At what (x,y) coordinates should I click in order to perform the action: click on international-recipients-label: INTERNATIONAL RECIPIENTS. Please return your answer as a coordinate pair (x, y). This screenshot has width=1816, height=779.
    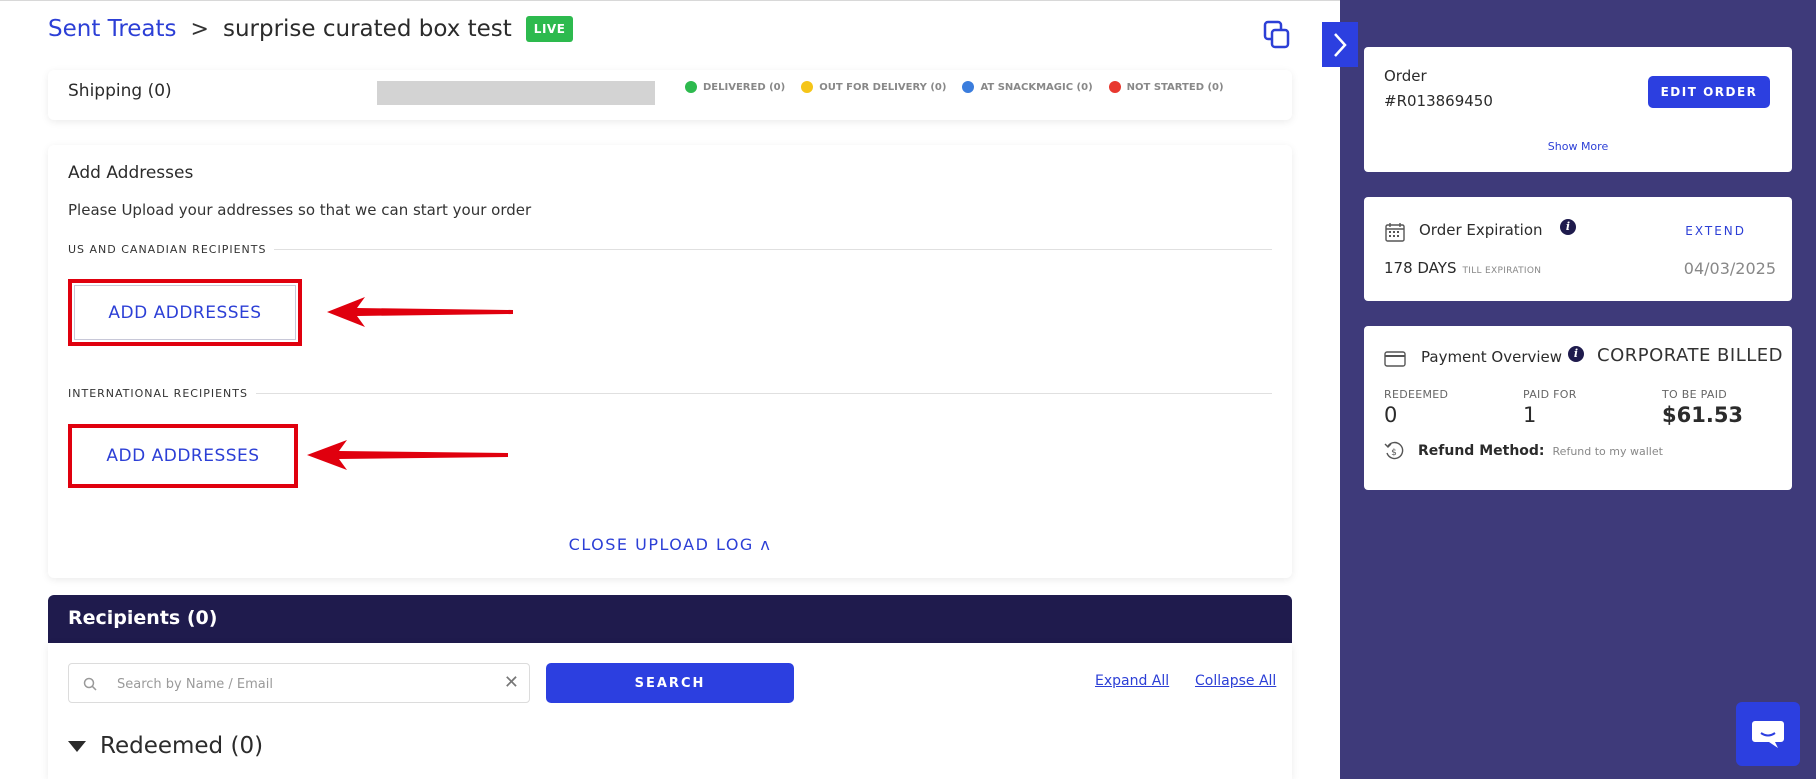
    Looking at the image, I should click on (670, 393).